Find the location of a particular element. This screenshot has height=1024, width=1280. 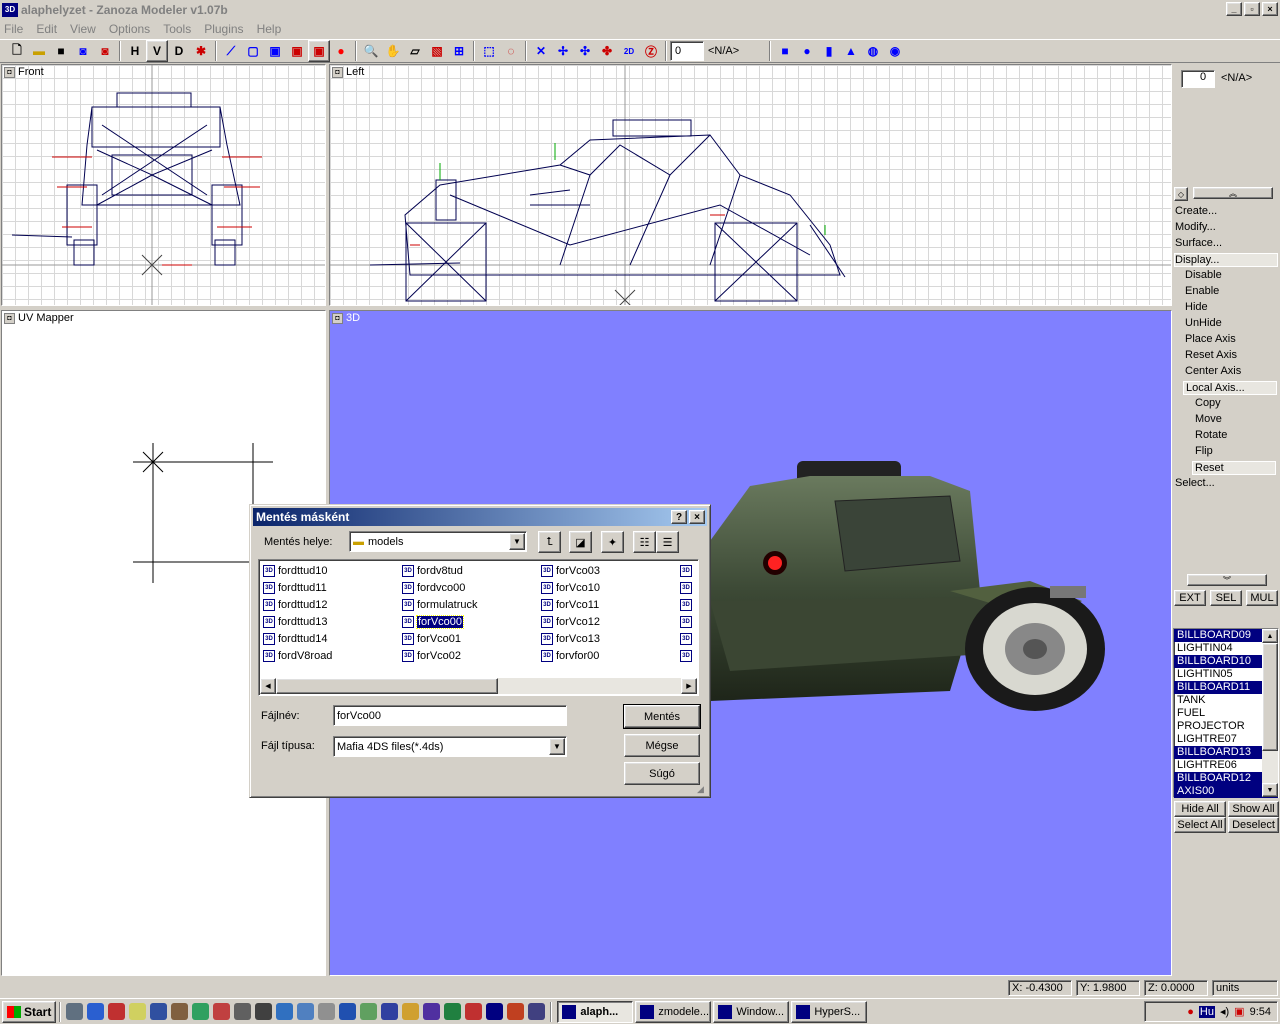

scroll-right-arrow: ▶ is located at coordinates (689, 686).